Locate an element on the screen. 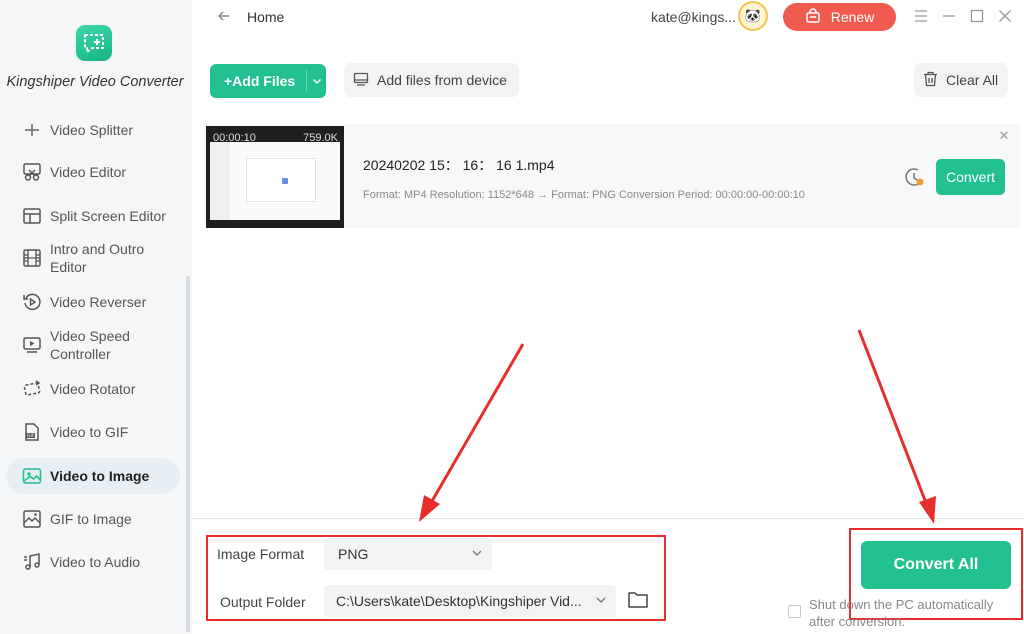  speed-monitor-icon is located at coordinates (32, 345).